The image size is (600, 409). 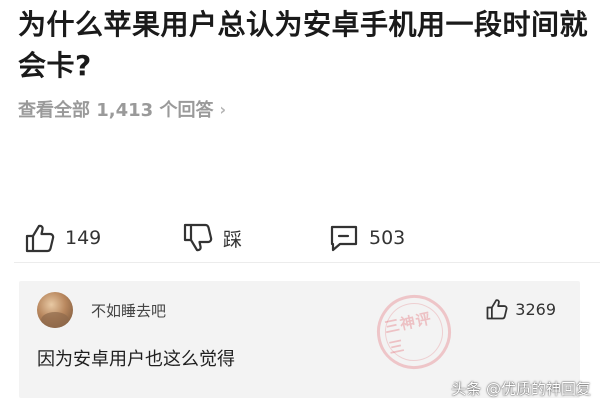 I want to click on comment-icon, so click(x=344, y=238).